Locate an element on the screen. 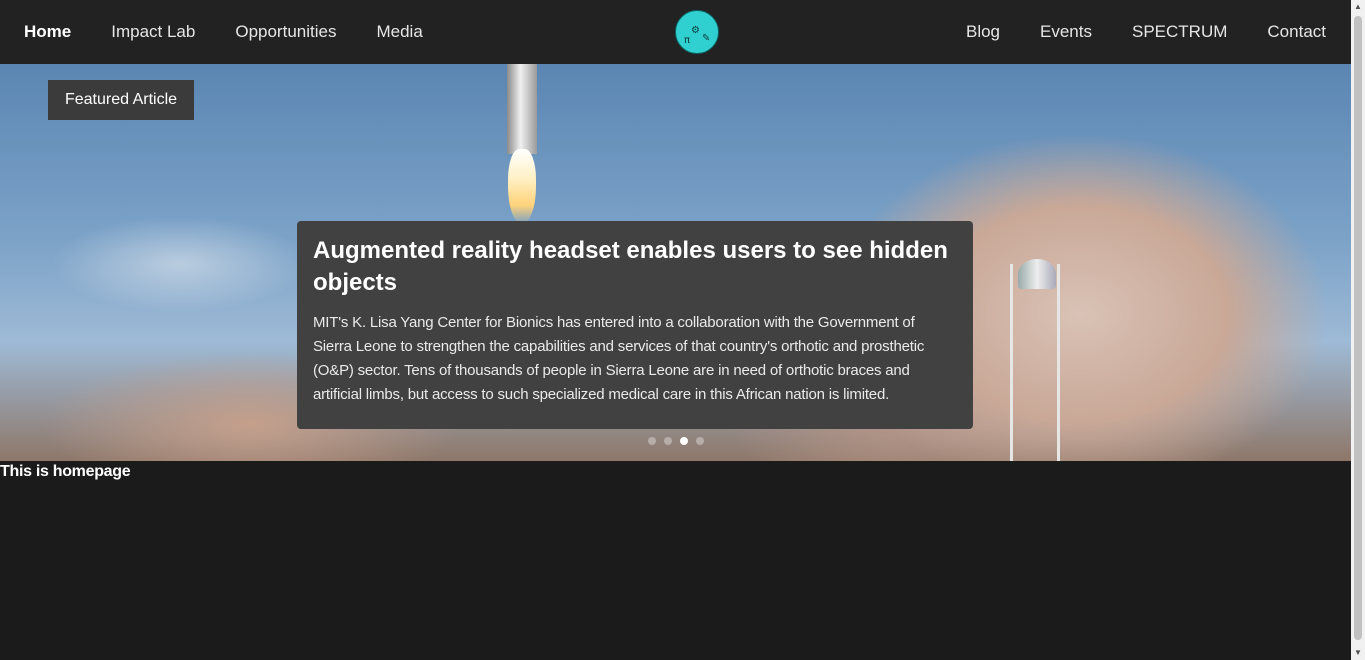 The width and height of the screenshot is (1365, 660). club-logo-icon: ⚙ π ✎ is located at coordinates (697, 32).